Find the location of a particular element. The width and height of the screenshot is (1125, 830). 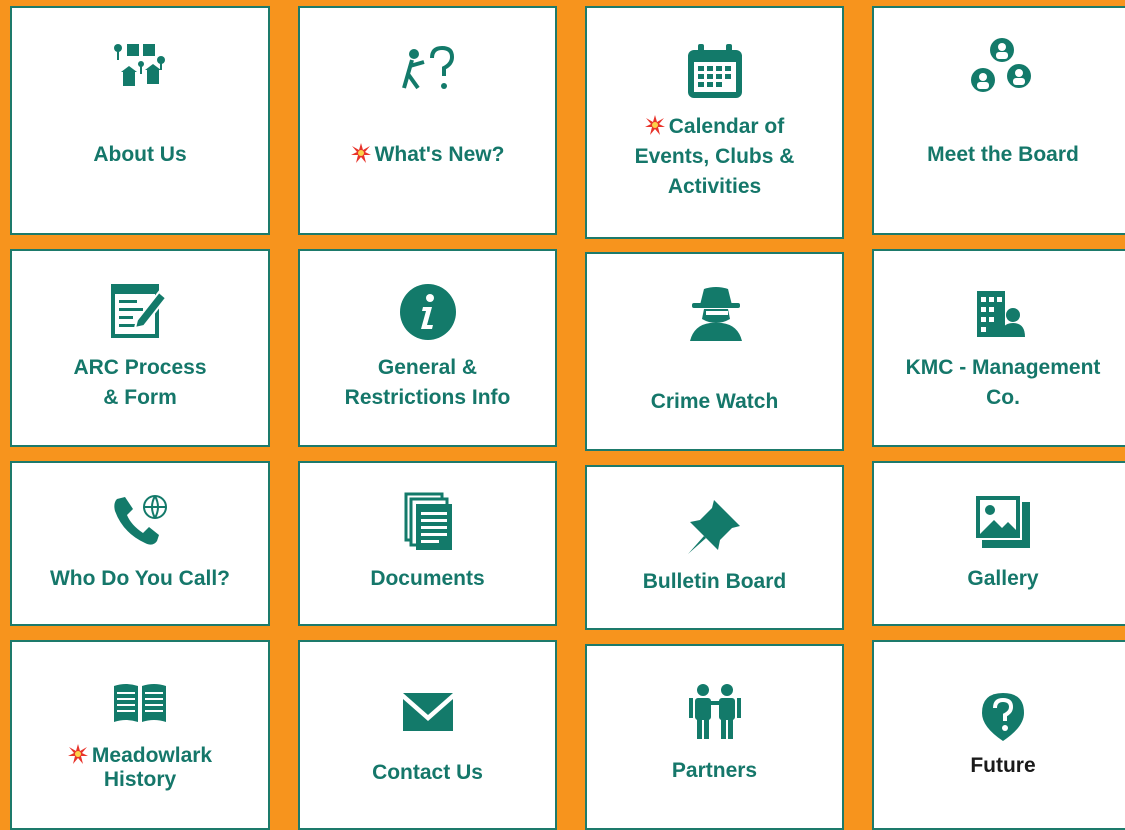

tile-label: Gallery is located at coordinates (1003, 578).